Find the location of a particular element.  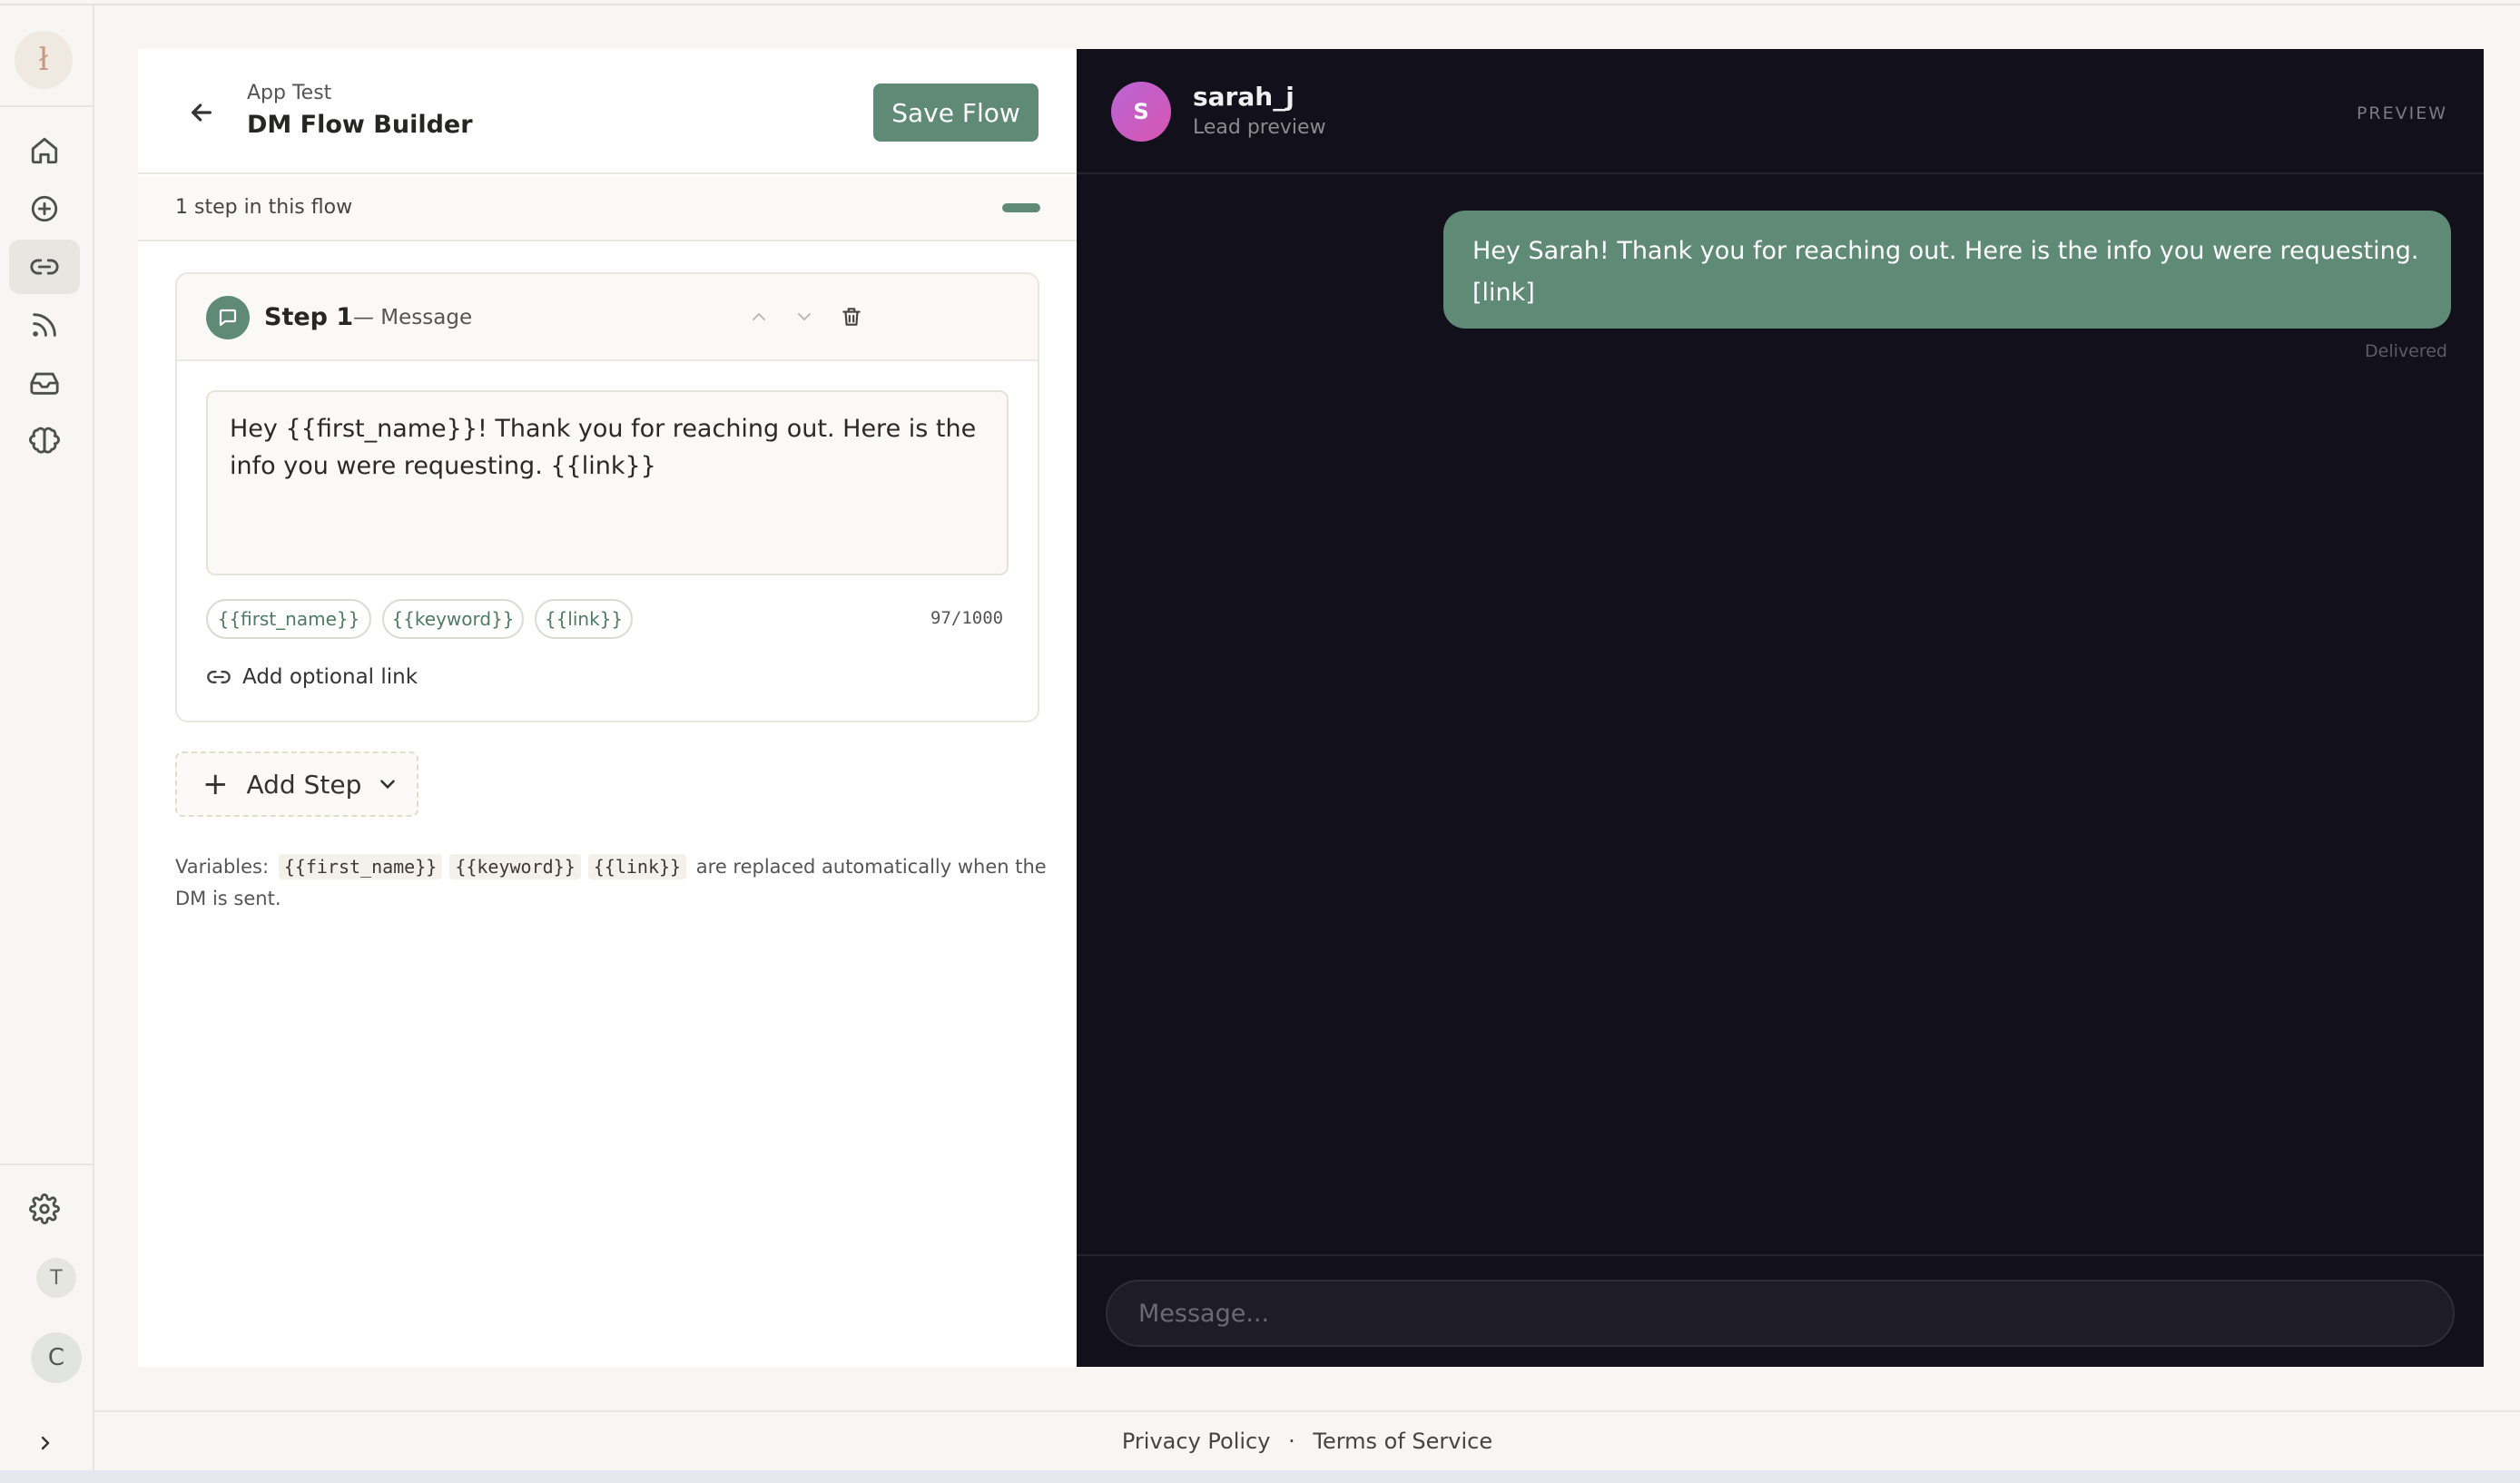

app-logo: ł is located at coordinates (44, 60).